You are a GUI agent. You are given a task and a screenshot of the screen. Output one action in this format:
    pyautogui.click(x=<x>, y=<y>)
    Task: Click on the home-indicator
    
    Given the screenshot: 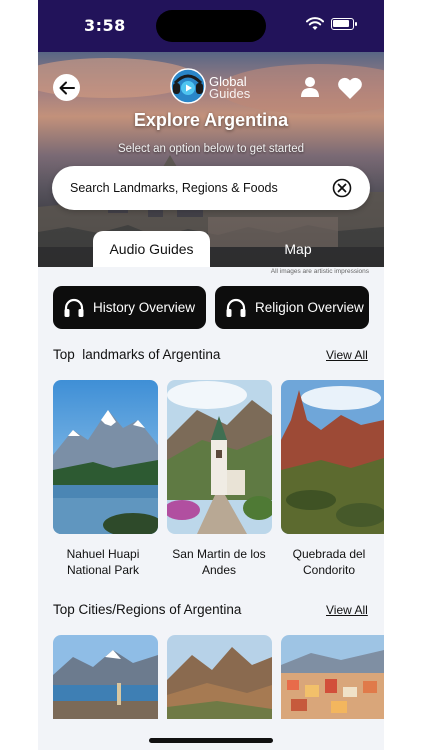 What is the action you would take?
    pyautogui.click(x=211, y=740)
    